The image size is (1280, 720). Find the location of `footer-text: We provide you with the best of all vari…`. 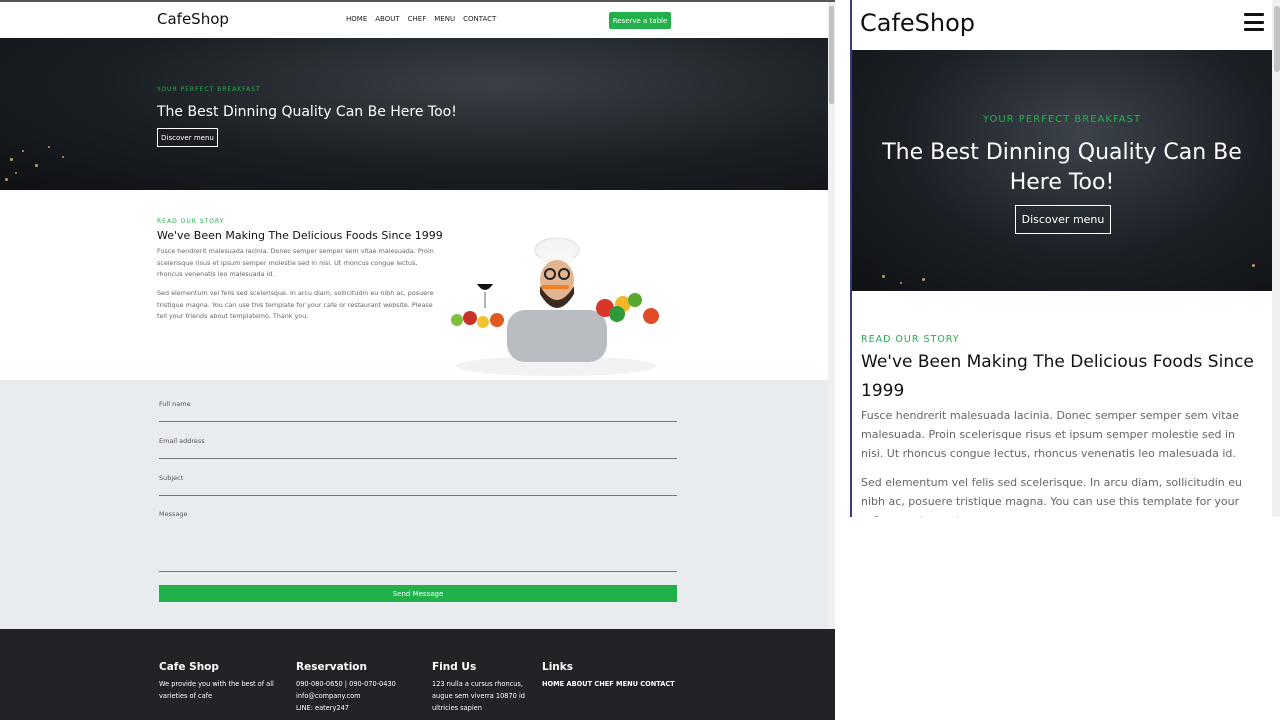

footer-text: We provide you with the best of all vari… is located at coordinates (216, 690).